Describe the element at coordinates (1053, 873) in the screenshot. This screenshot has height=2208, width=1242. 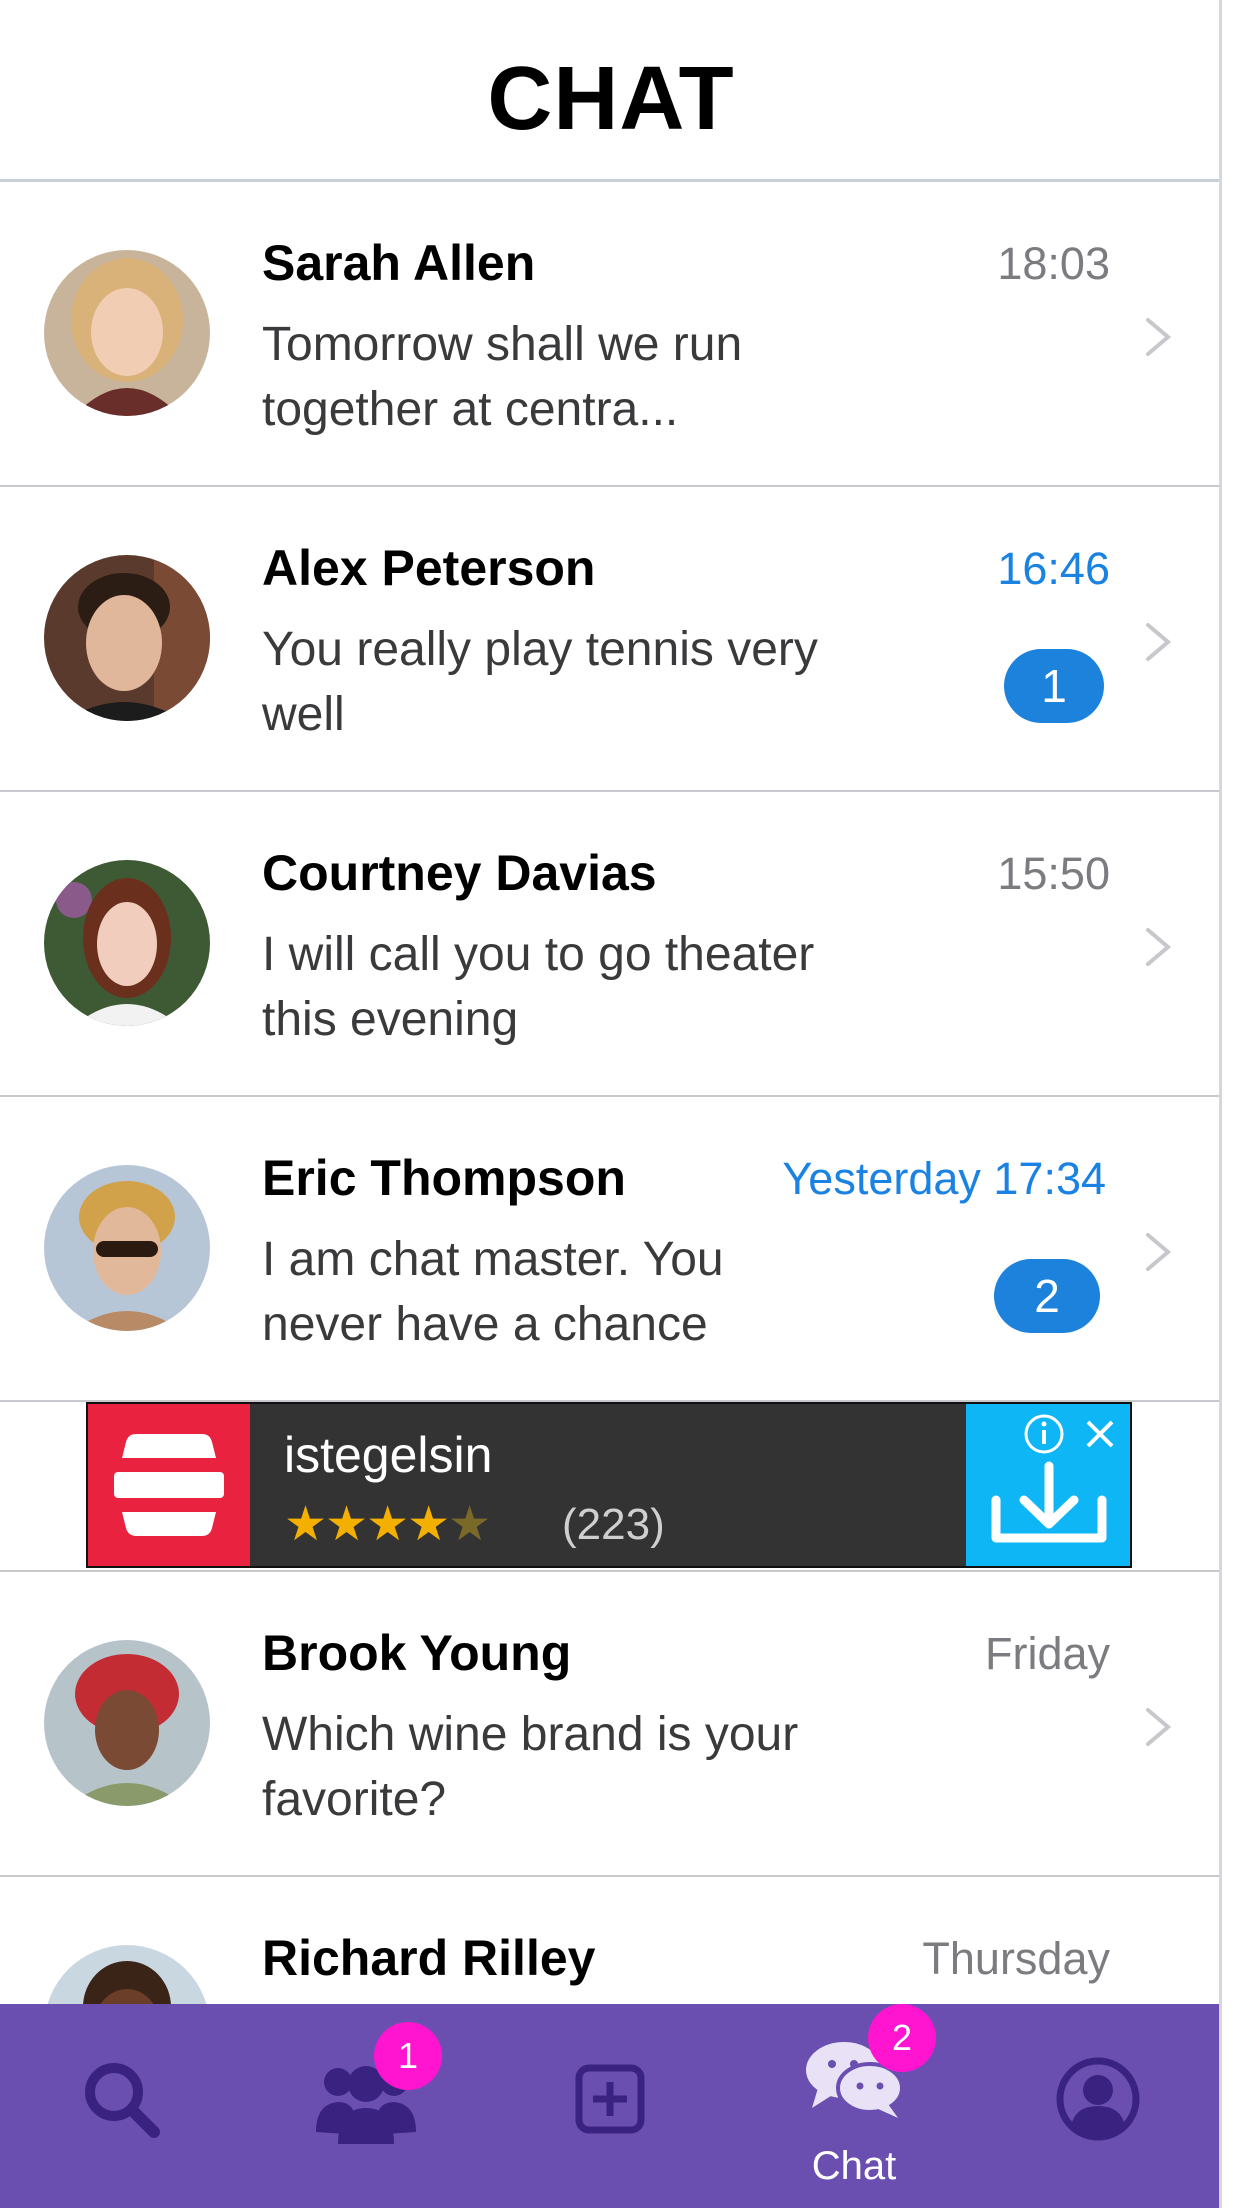
I see `message-time: 15:50` at that location.